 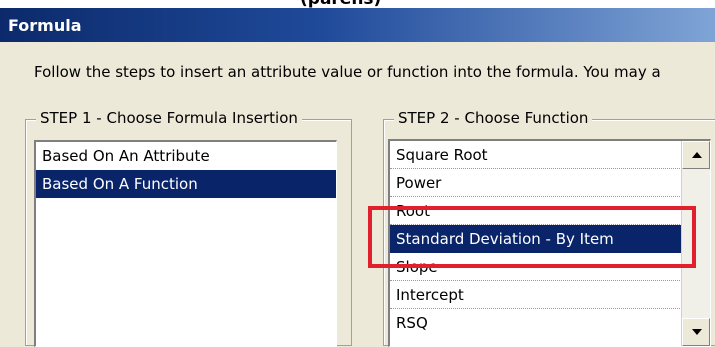 What do you see at coordinates (536, 155) in the screenshot?
I see `list-item: Square Root` at bounding box center [536, 155].